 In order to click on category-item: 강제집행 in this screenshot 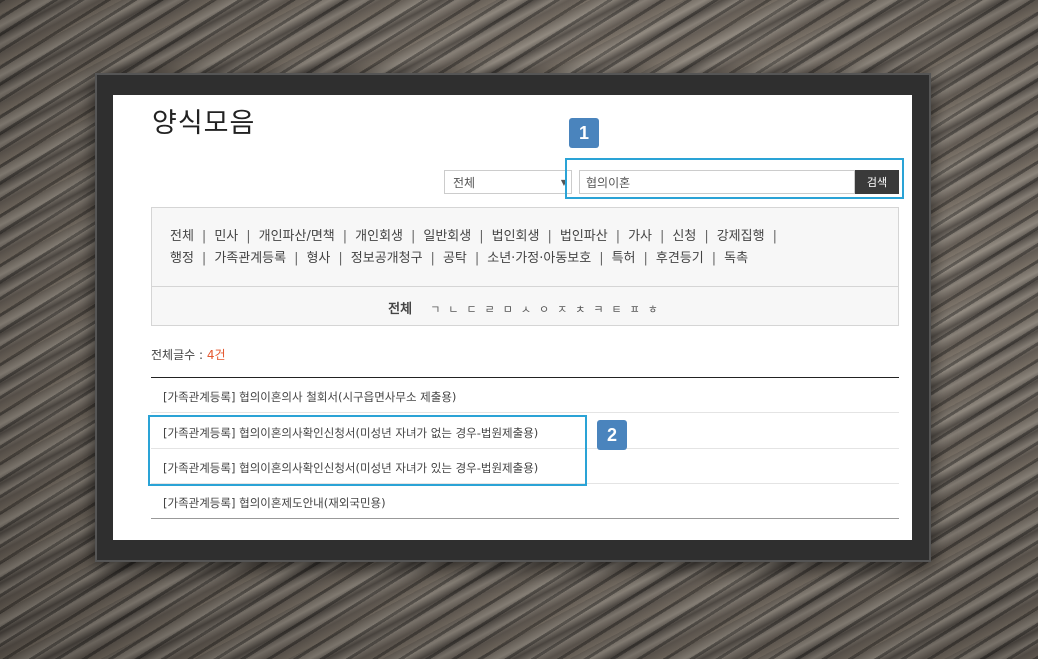, I will do `click(741, 236)`.